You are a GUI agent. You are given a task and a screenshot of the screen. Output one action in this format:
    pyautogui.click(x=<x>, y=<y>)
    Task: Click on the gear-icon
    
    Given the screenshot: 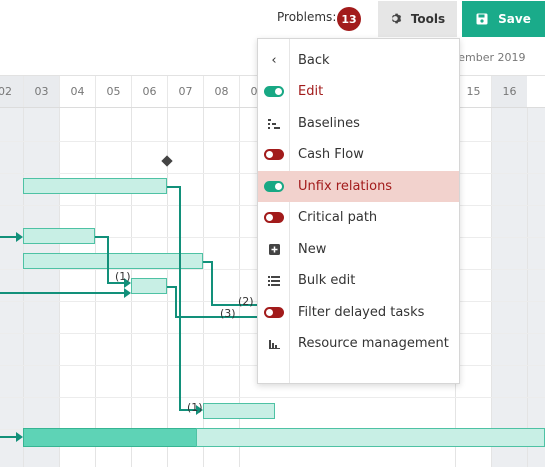 What is the action you would take?
    pyautogui.click(x=396, y=19)
    